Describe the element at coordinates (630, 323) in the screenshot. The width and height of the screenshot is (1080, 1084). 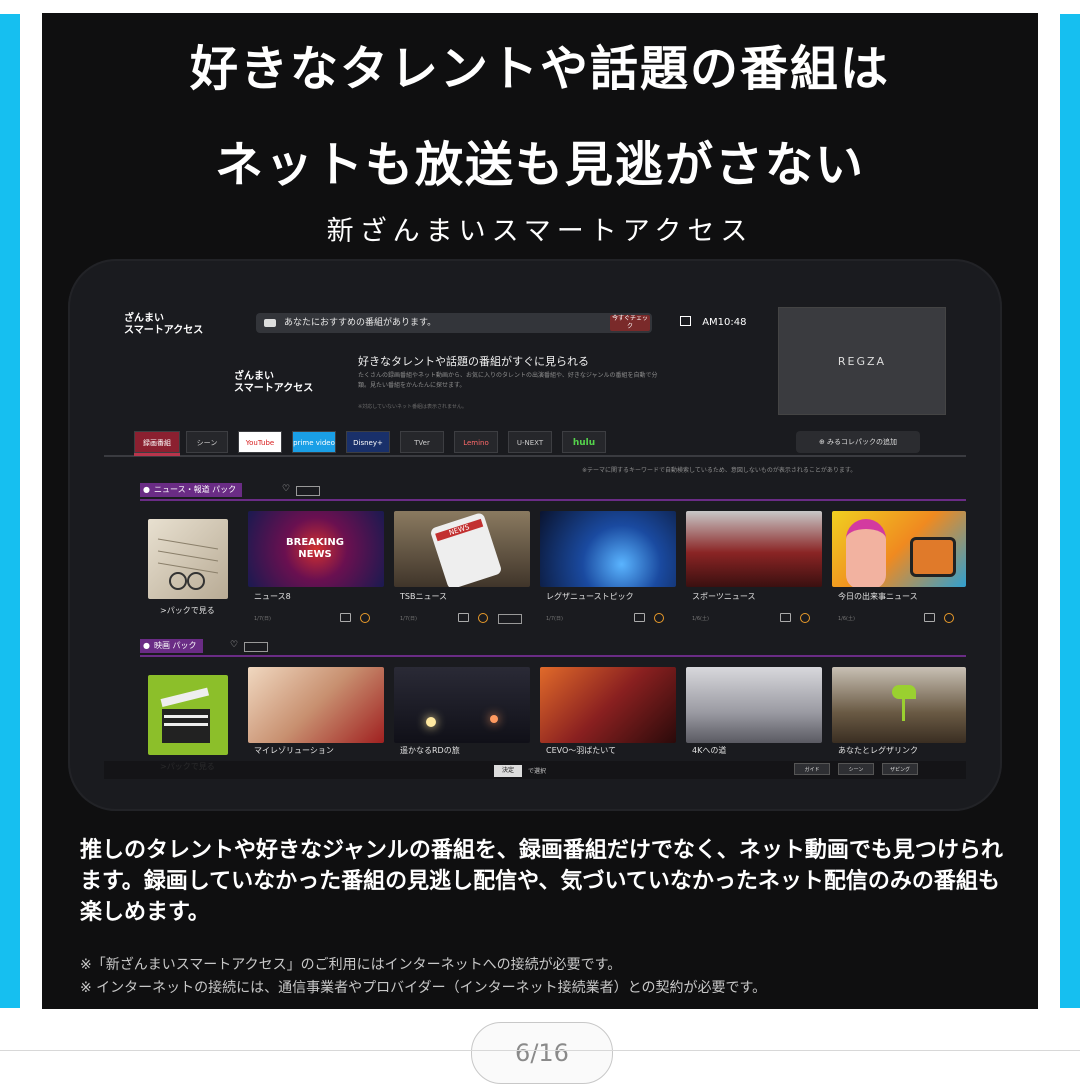
I see `check-now-button: 今すぐチェック` at that location.